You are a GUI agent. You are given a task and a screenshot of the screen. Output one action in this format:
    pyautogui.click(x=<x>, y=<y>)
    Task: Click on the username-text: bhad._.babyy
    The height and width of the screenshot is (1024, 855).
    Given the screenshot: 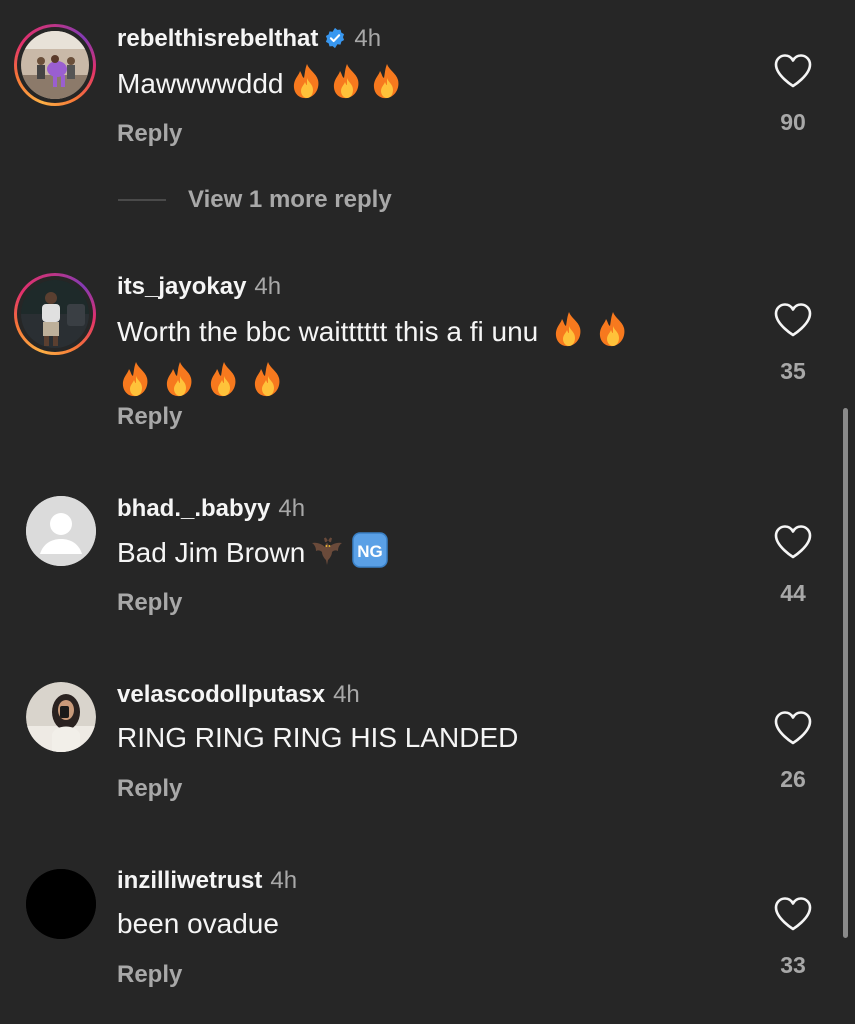 What is the action you would take?
    pyautogui.click(x=193, y=508)
    